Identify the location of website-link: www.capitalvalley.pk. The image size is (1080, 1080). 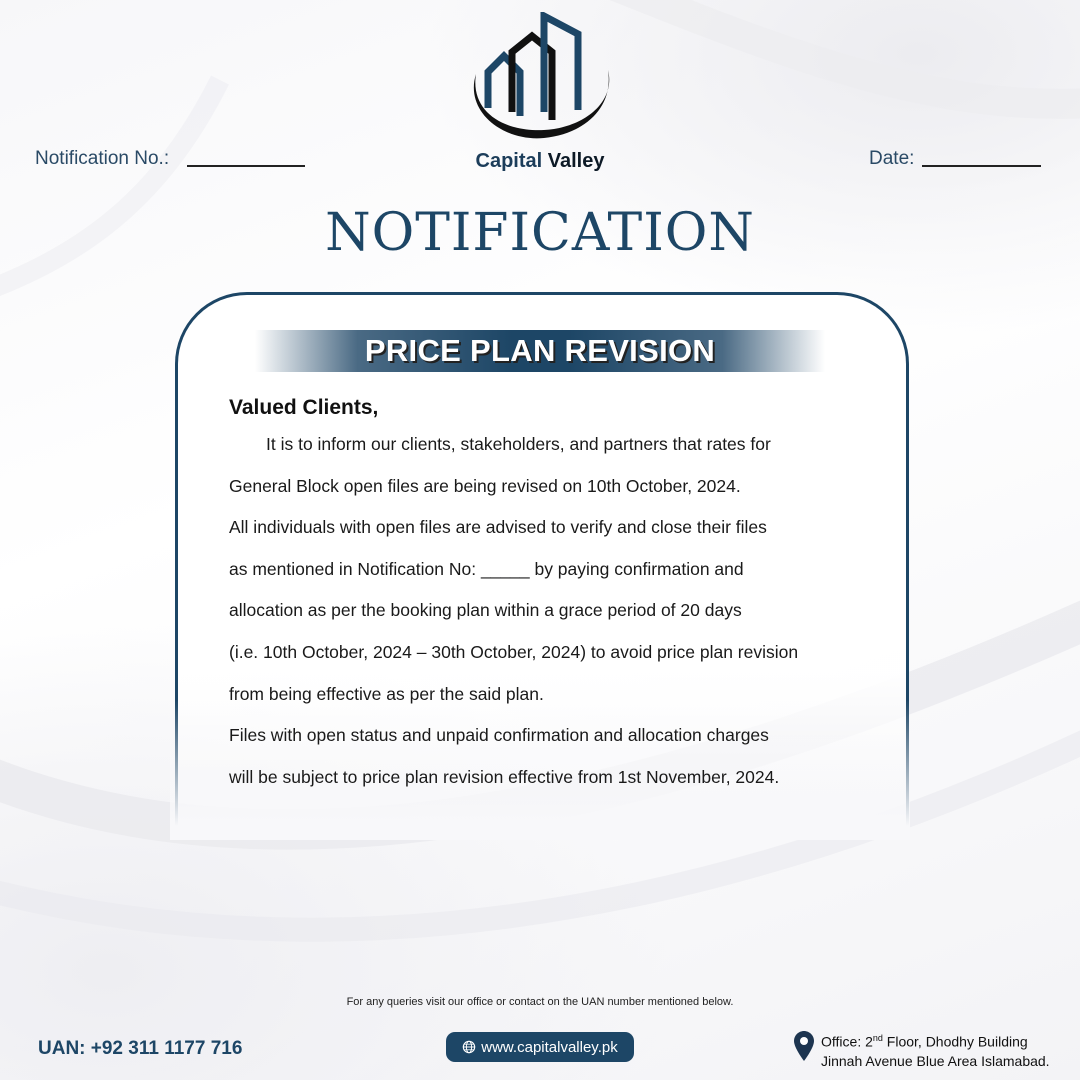
(540, 1047).